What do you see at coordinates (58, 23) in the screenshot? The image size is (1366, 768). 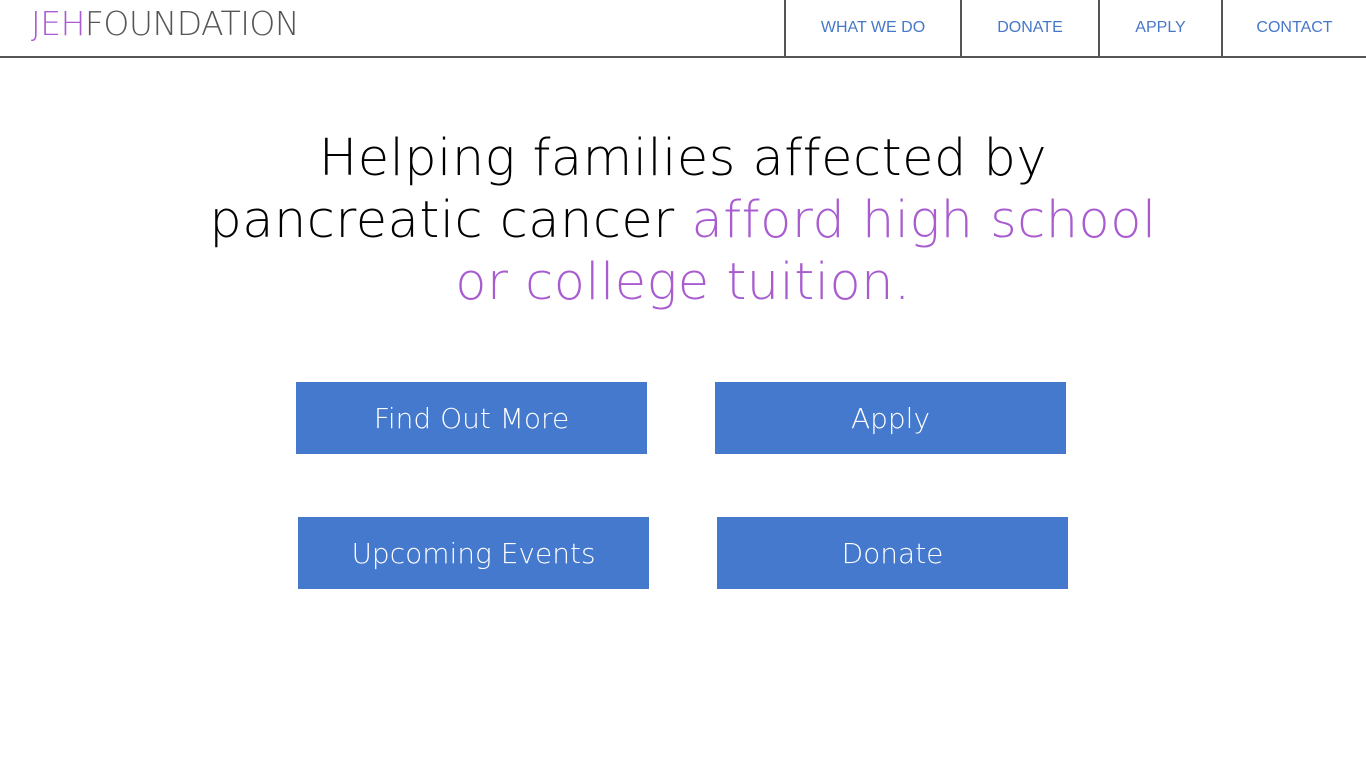 I see `logo-accent-text: JEH` at bounding box center [58, 23].